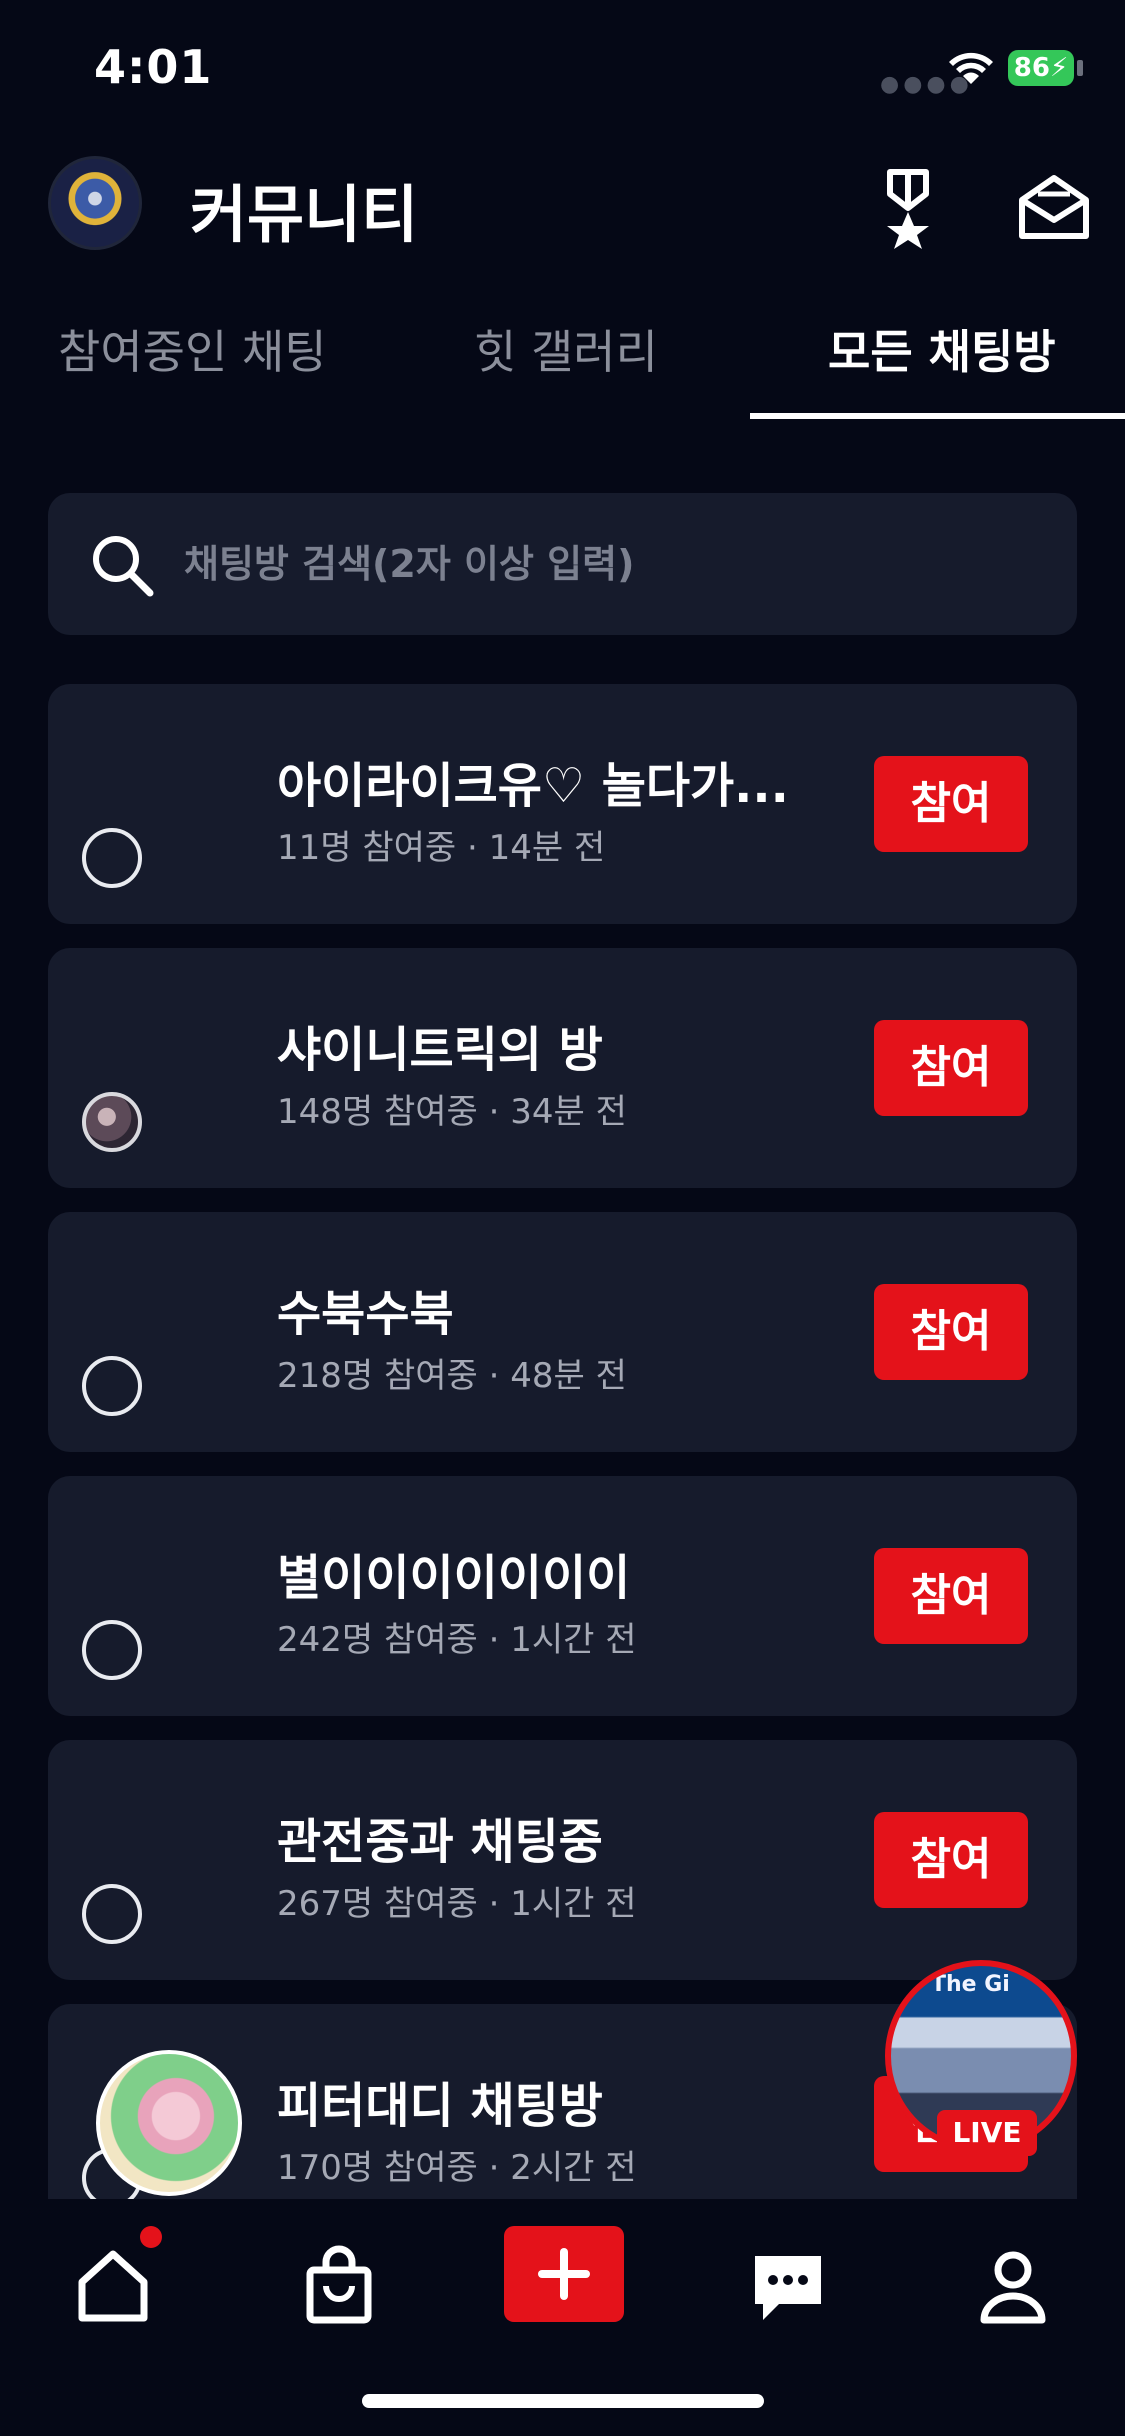  I want to click on chatroom-card: 샤이니트릭의 방 148명 참여중 · 34분 전 참여, so click(562, 1068).